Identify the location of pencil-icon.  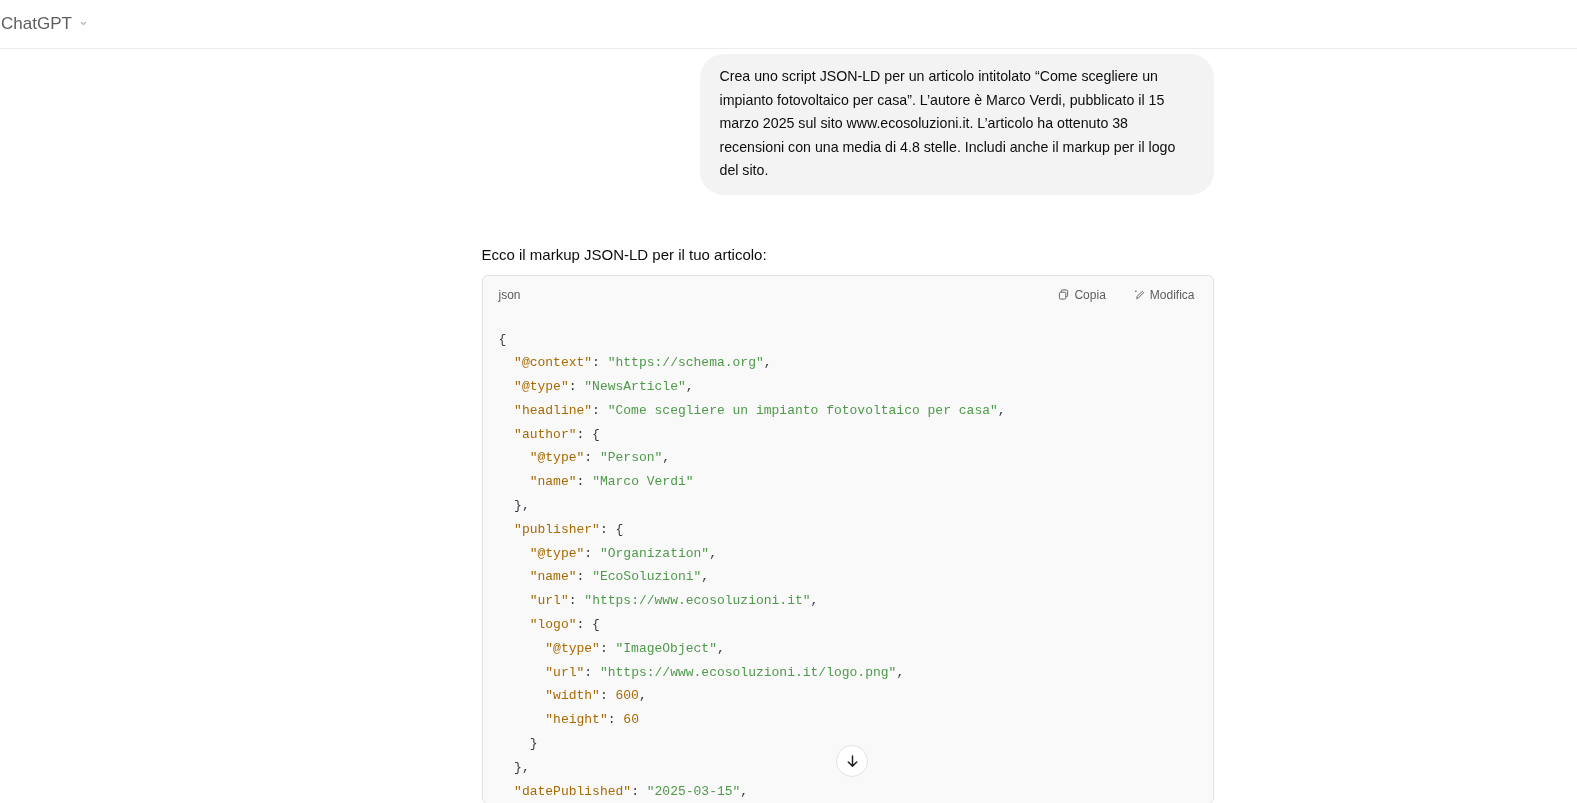
(1139, 294).